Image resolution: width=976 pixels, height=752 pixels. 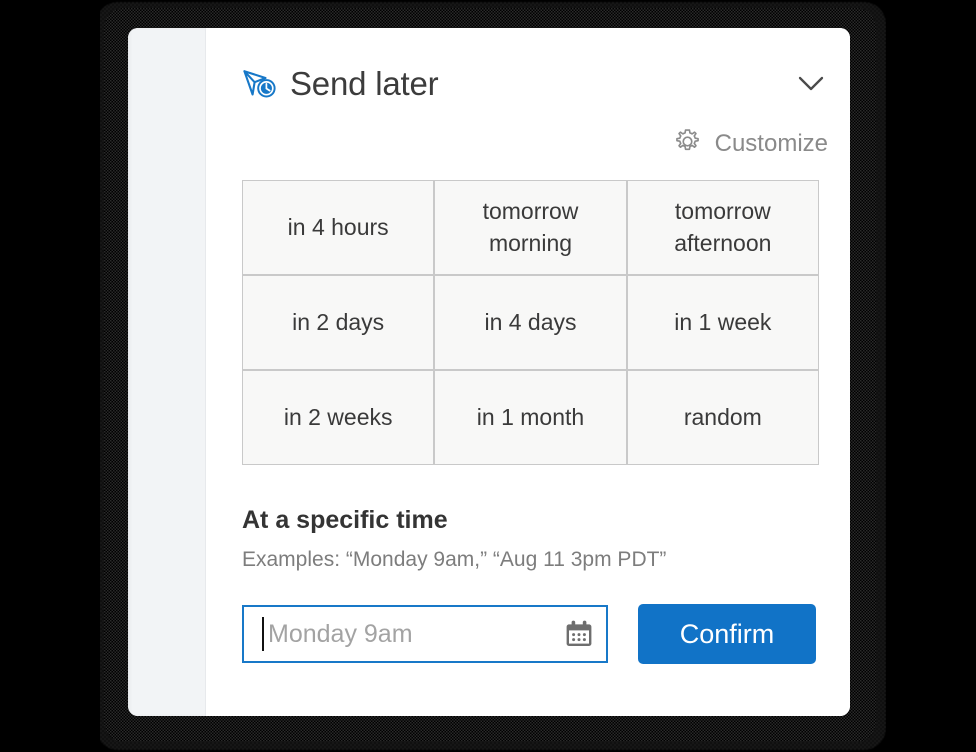 I want to click on confirm-button: Confirm, so click(x=727, y=634).